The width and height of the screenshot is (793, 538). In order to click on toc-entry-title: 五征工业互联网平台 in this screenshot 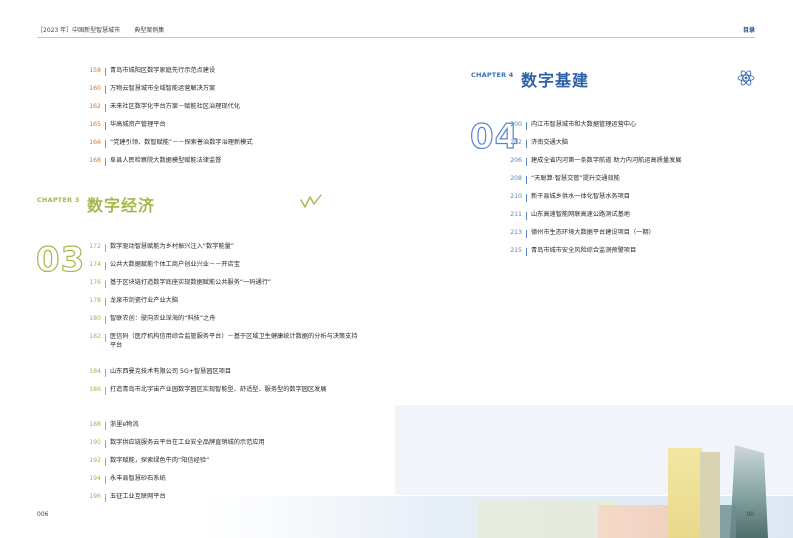, I will do `click(138, 496)`.